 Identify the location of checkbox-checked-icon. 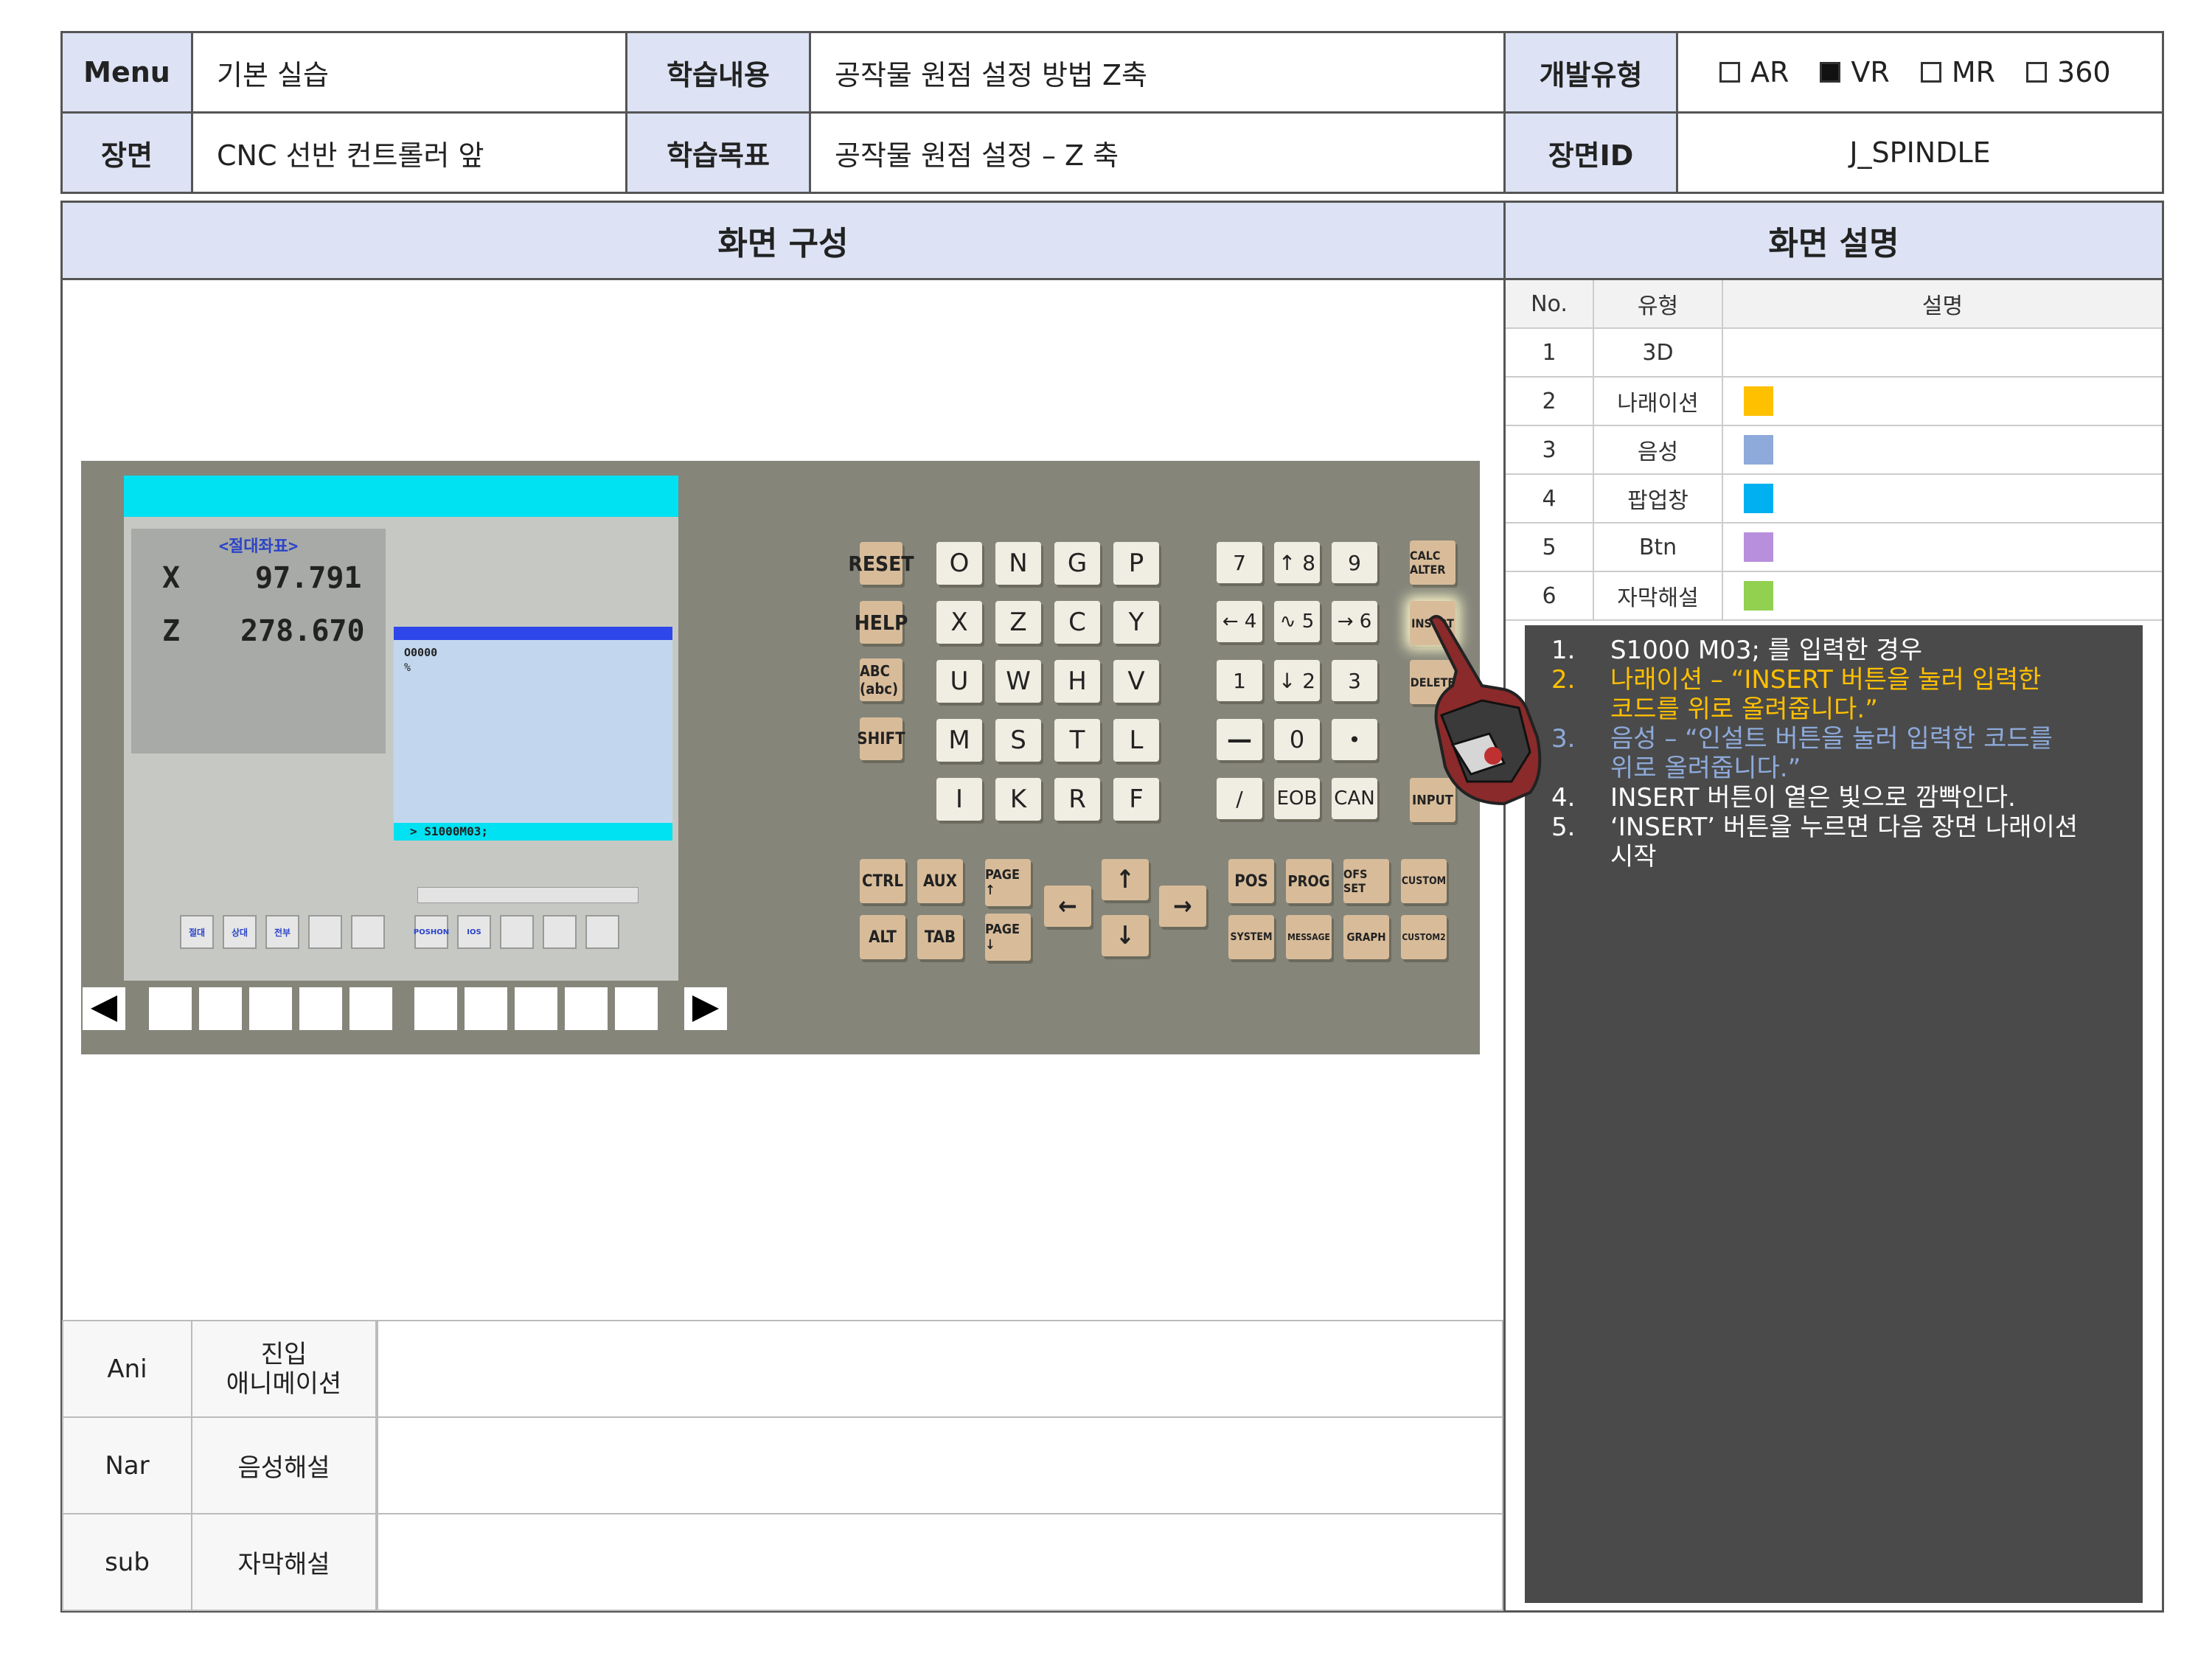
(1830, 72).